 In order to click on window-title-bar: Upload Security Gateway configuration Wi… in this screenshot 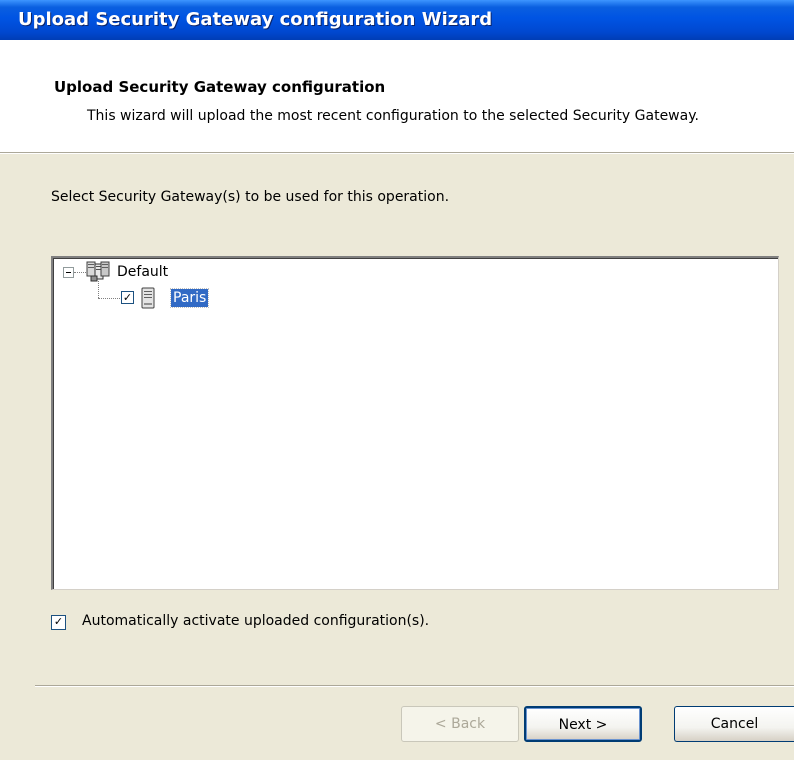, I will do `click(397, 20)`.